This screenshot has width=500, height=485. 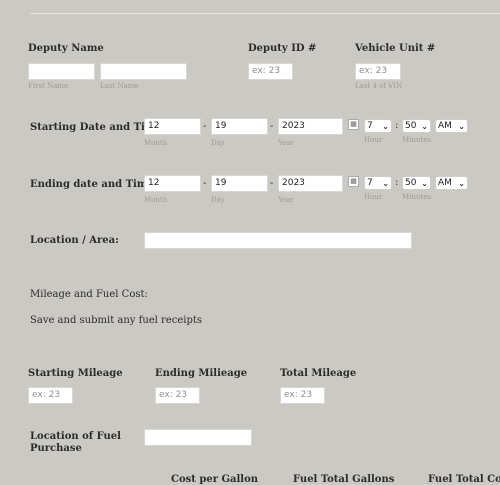 What do you see at coordinates (286, 143) in the screenshot?
I see `start-year-sublabel: Year` at bounding box center [286, 143].